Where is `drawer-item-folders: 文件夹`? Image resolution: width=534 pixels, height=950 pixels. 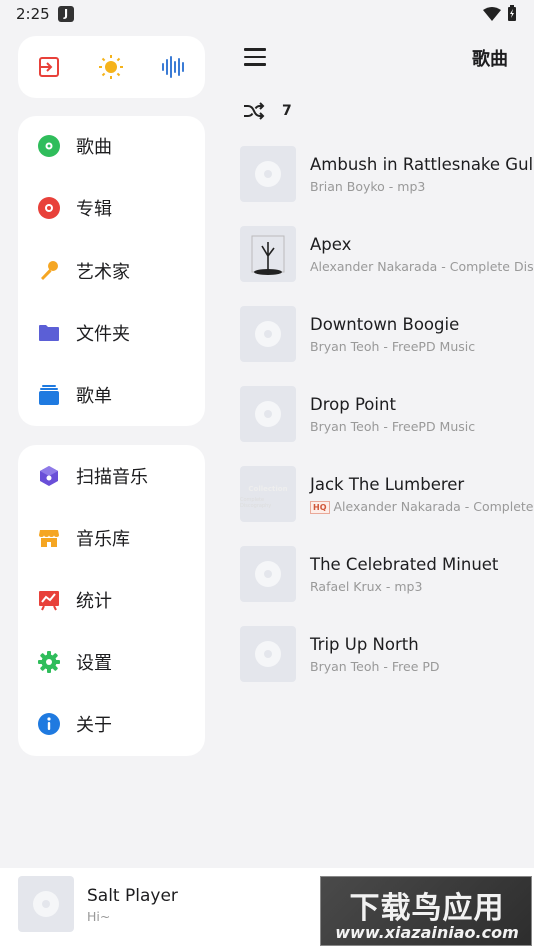 drawer-item-folders: 文件夹 is located at coordinates (111, 333).